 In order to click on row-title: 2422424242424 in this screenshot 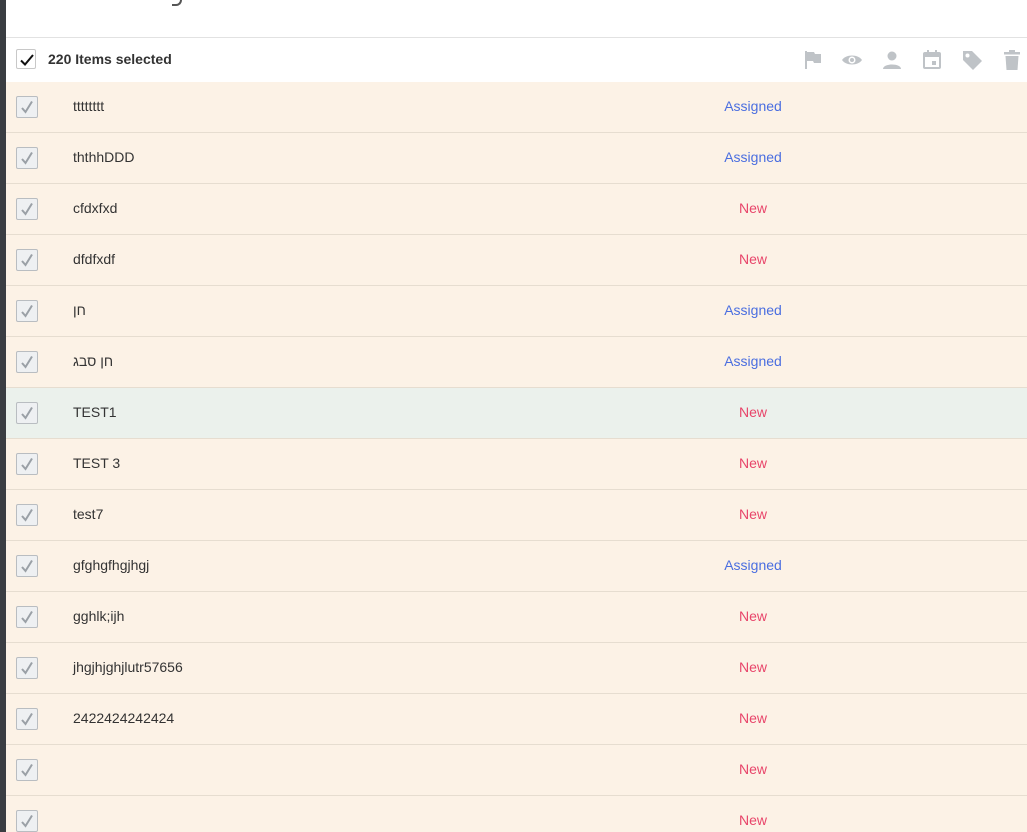, I will do `click(123, 718)`.